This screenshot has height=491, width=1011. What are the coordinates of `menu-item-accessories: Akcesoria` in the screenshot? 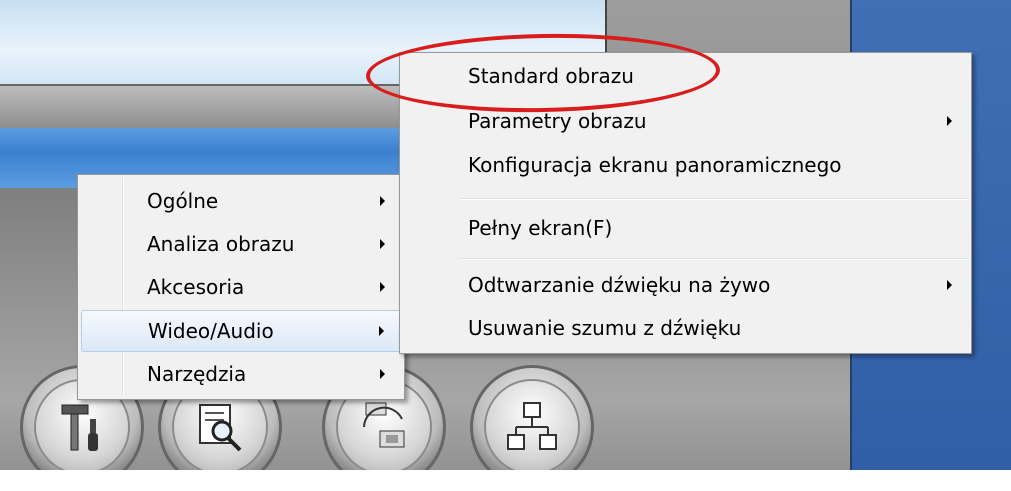 It's located at (241, 287).